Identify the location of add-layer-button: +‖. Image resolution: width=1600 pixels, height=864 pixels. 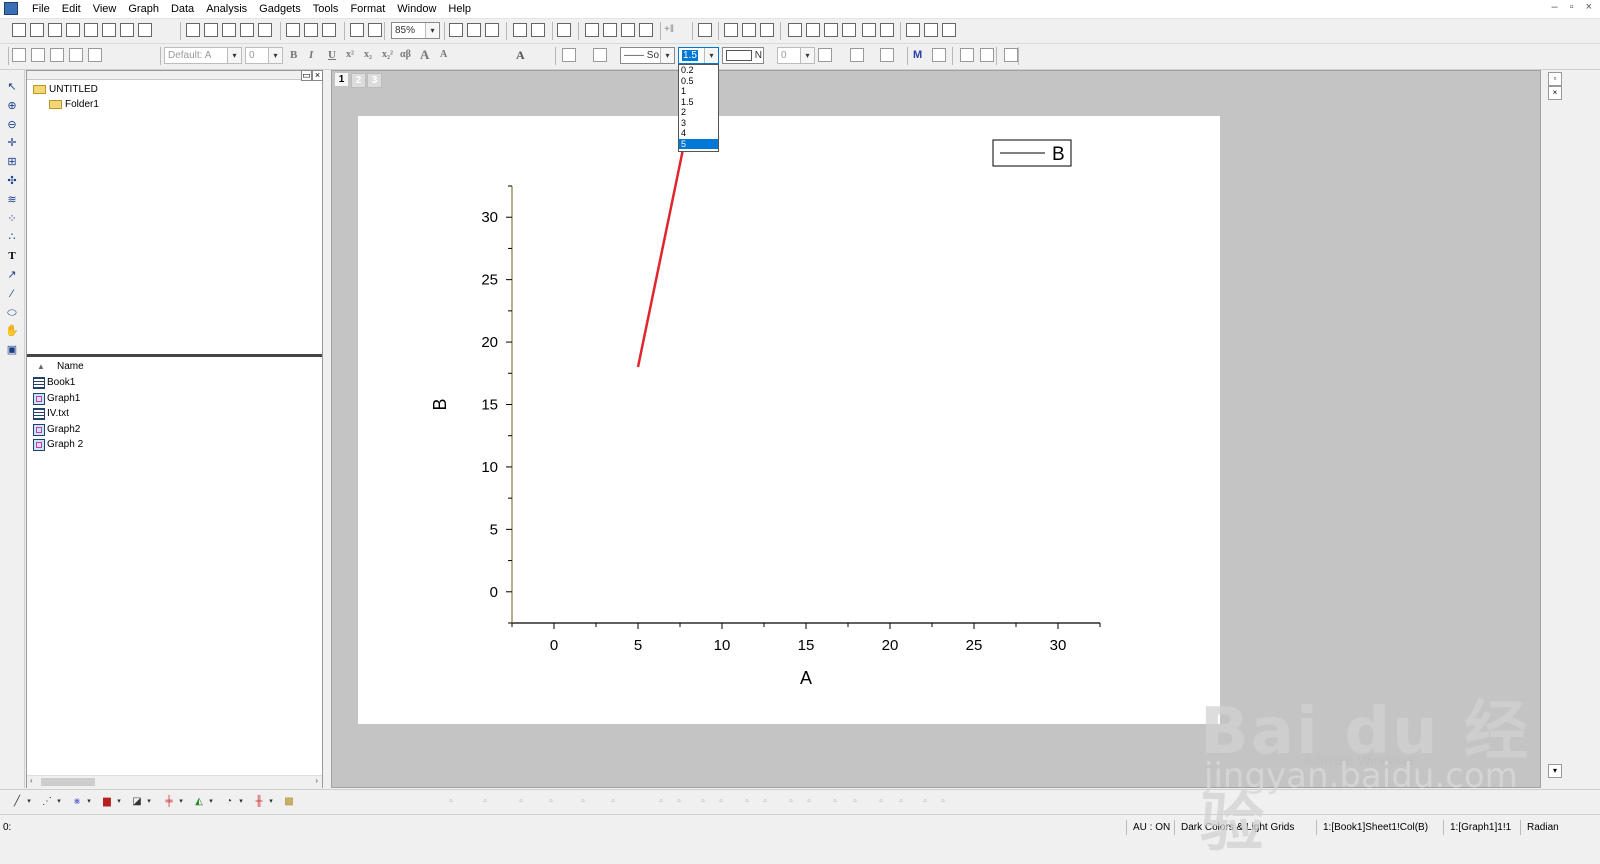
(669, 29).